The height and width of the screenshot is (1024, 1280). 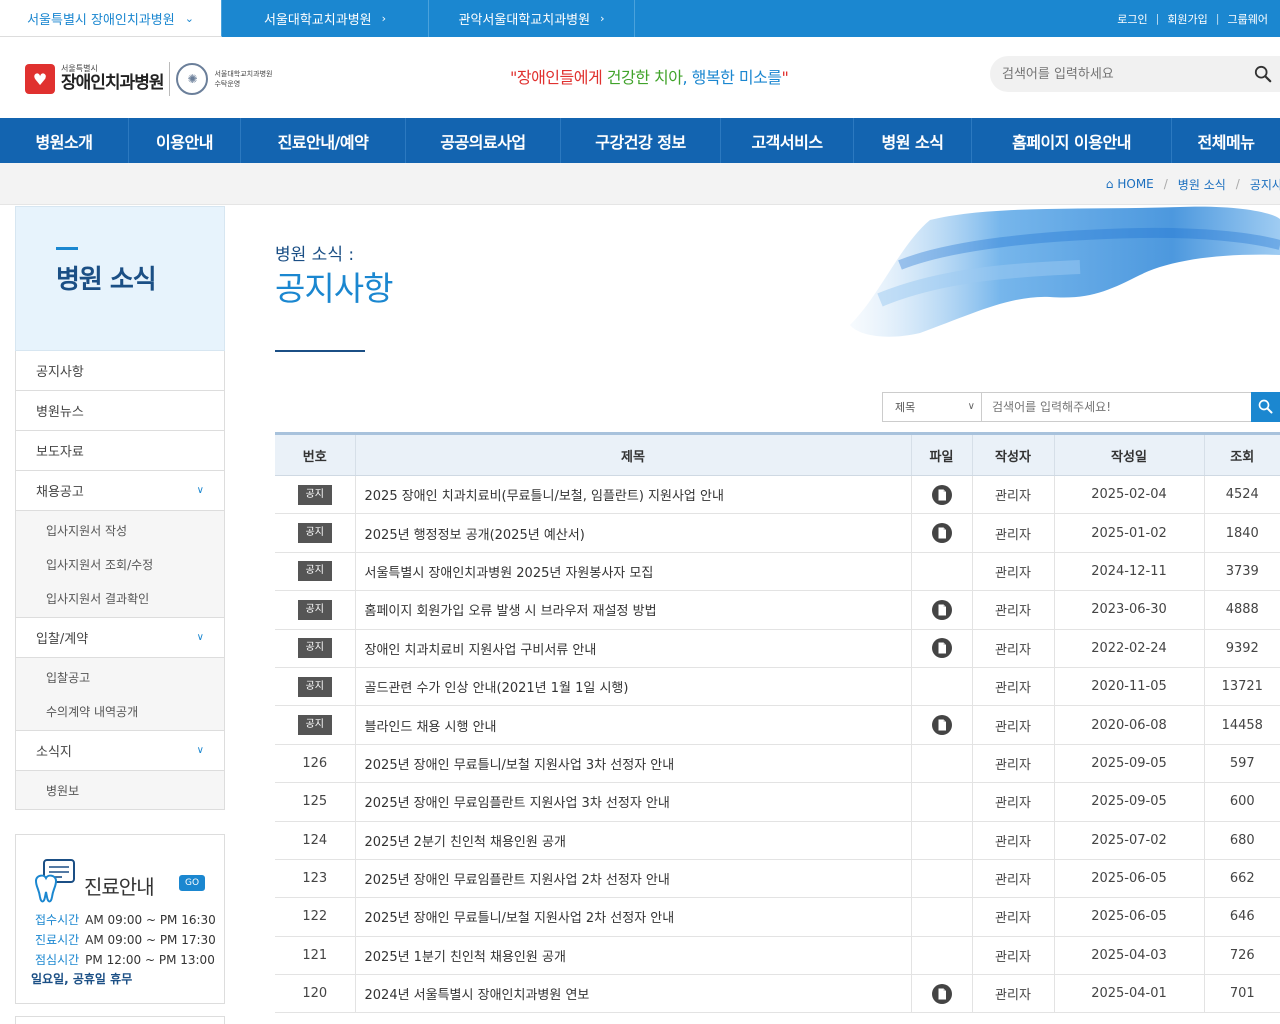 What do you see at coordinates (633, 917) in the screenshot?
I see `row-subject-link: 2025년 장애인 무료틀니/보철 지원사업 2차 선정자 안내` at bounding box center [633, 917].